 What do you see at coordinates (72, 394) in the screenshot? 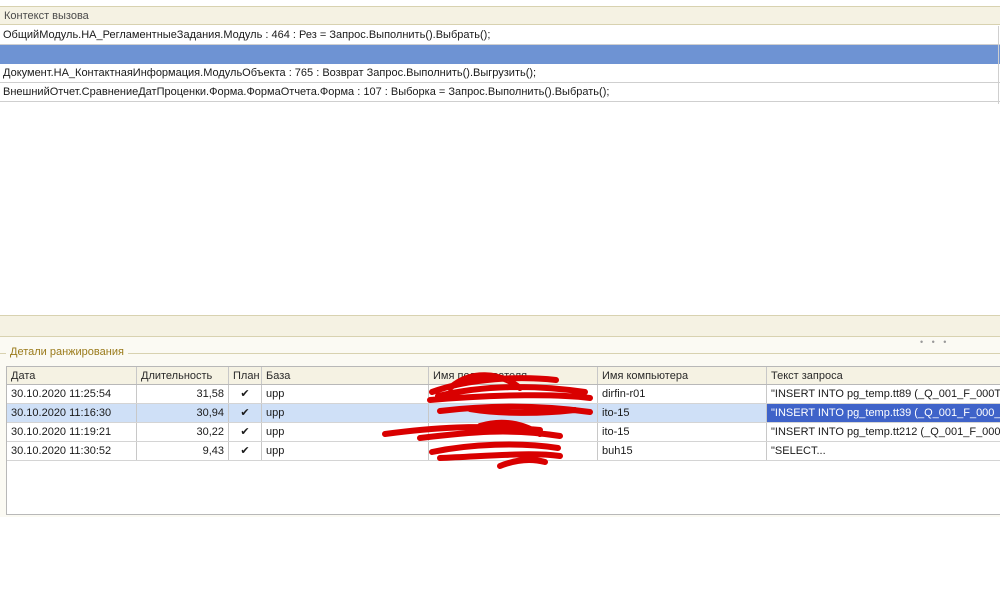
I see `cell-date: 30.10.2020 11:25:54` at bounding box center [72, 394].